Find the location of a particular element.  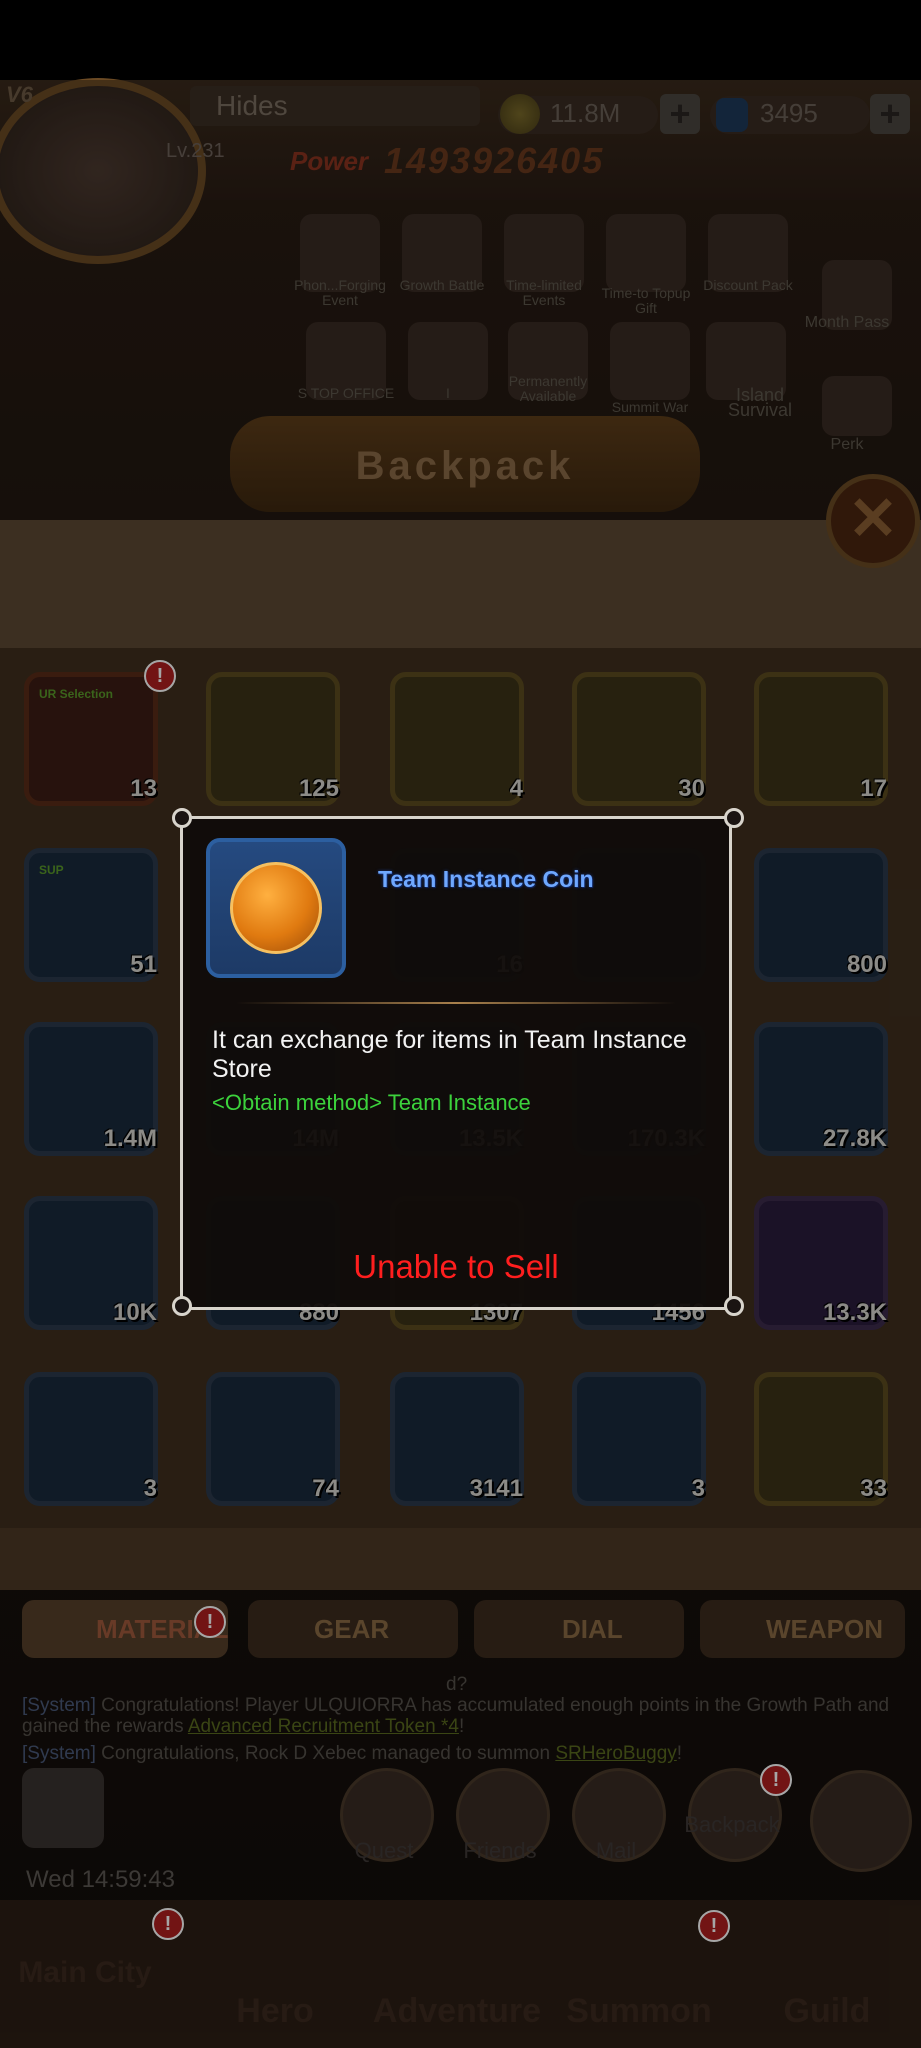

item-tag: SUP is located at coordinates (51, 870).